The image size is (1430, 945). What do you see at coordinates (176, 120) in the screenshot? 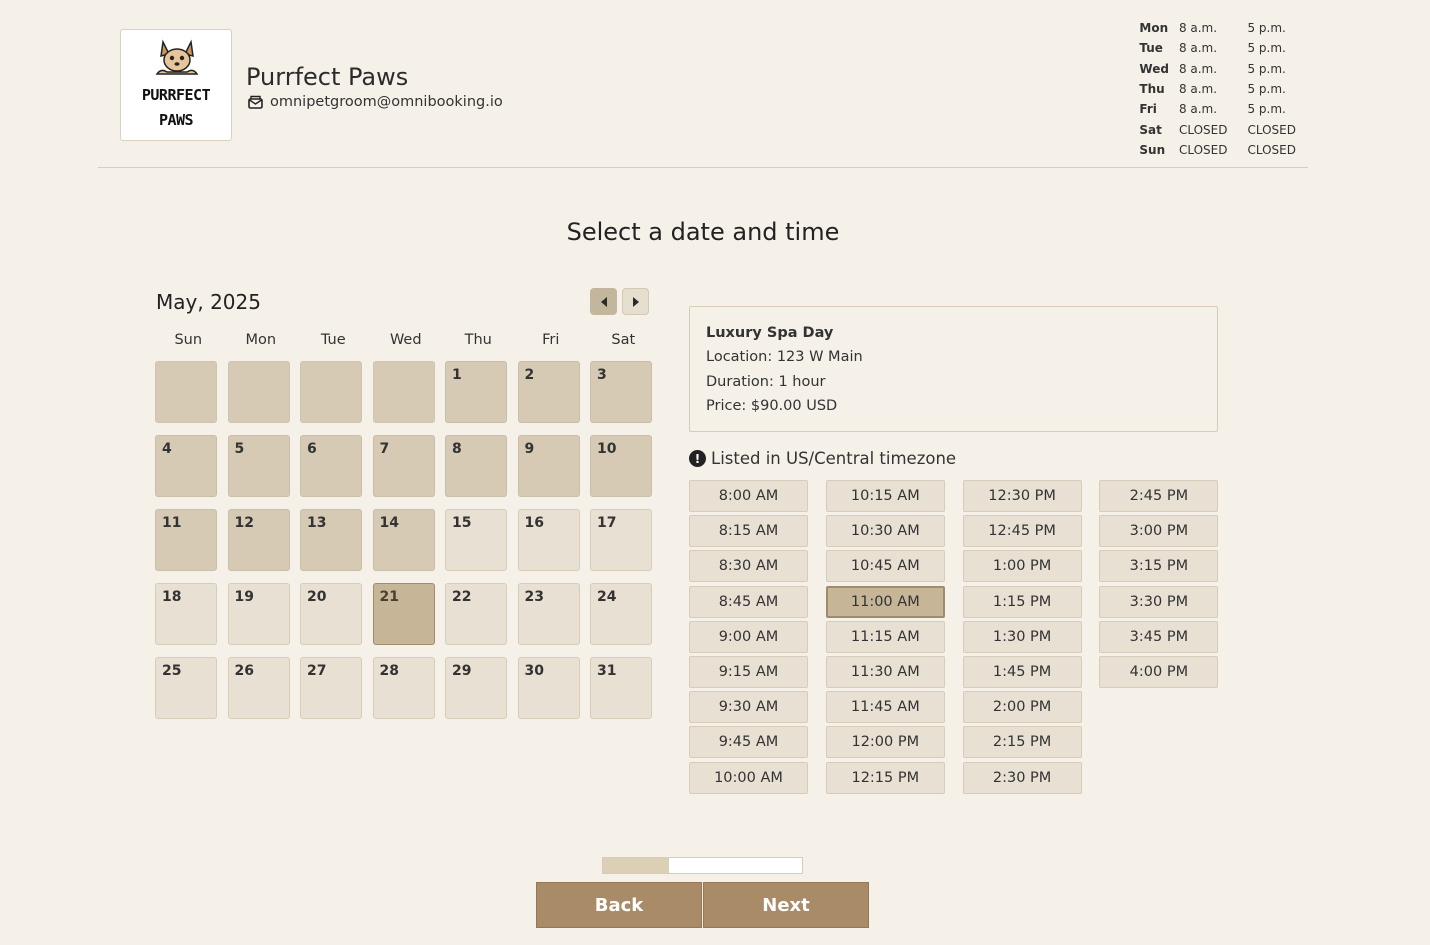
I see `logo-text-line2: PAWS` at bounding box center [176, 120].